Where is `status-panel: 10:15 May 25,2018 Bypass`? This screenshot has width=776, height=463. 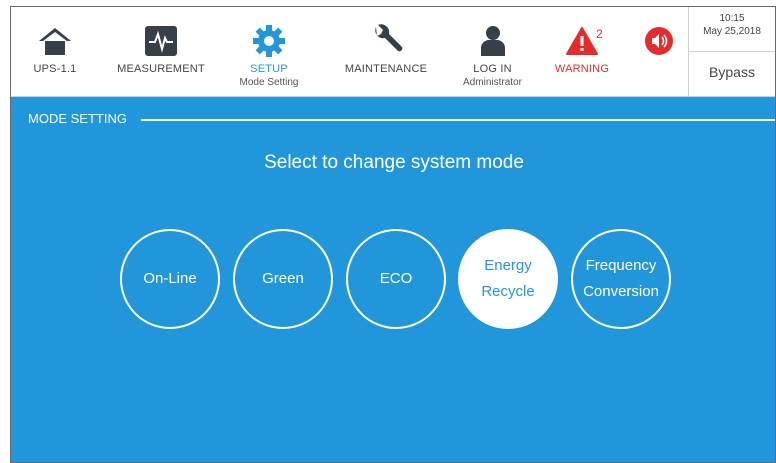 status-panel: 10:15 May 25,2018 Bypass is located at coordinates (731, 51).